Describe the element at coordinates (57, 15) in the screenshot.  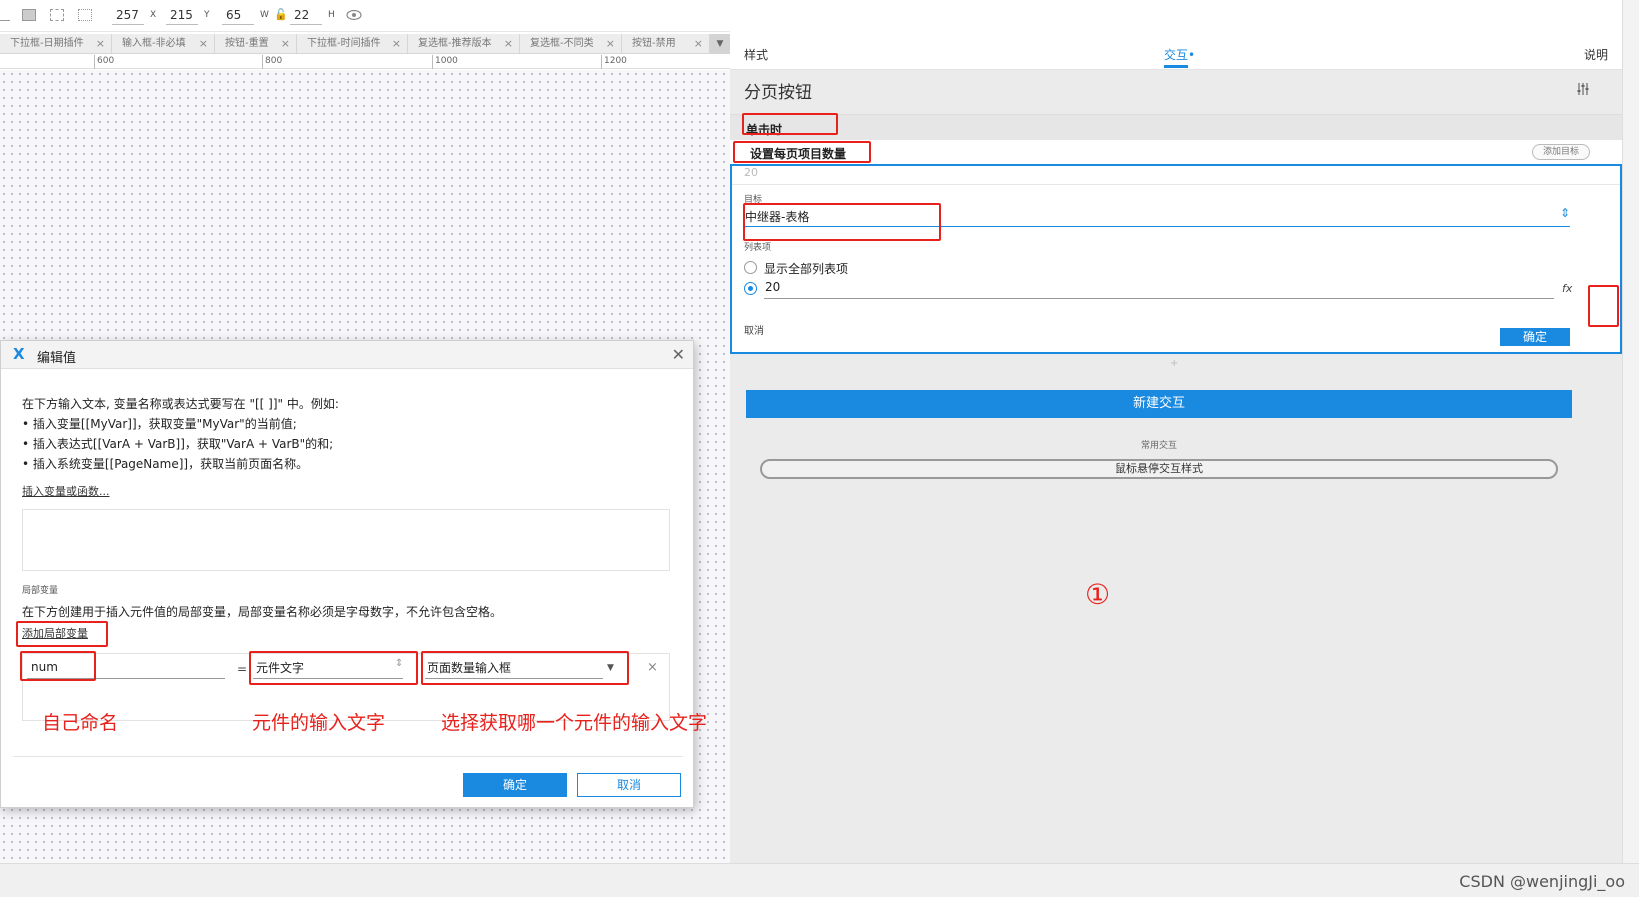
I see `border-icon` at that location.